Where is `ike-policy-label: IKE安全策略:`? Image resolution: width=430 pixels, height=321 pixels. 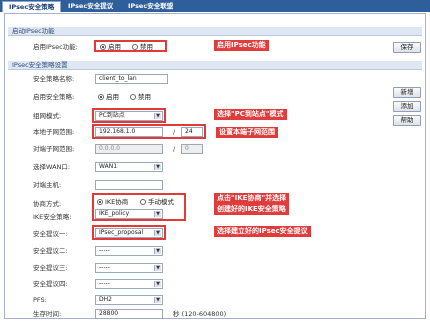
ike-policy-label: IKE安全策略: is located at coordinates (52, 217).